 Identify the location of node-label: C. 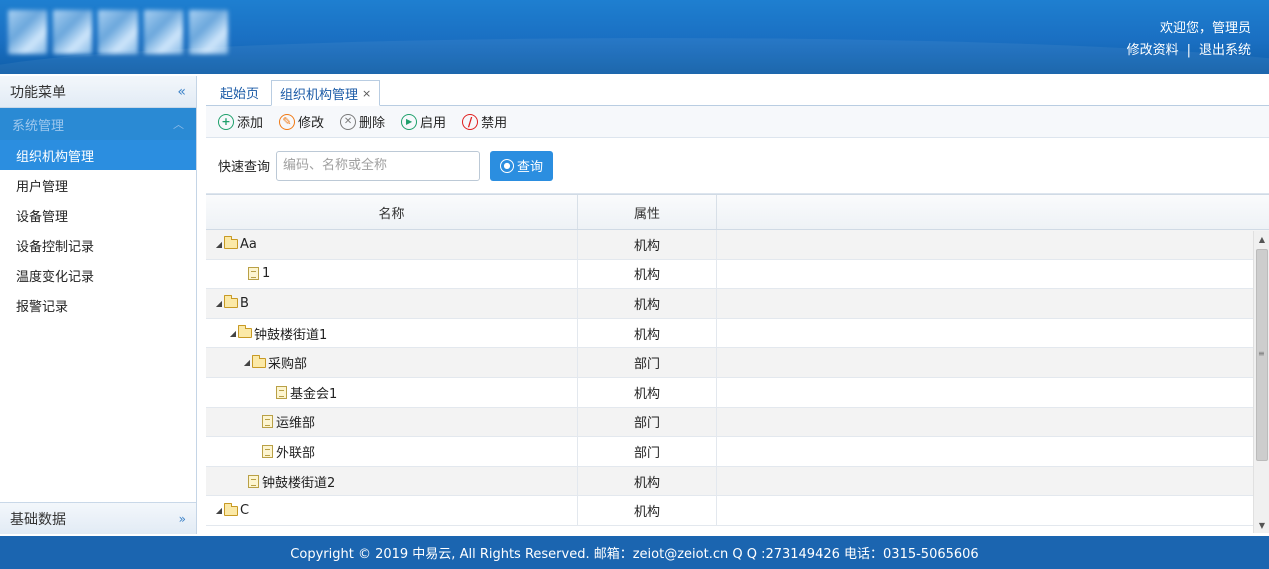
(245, 511).